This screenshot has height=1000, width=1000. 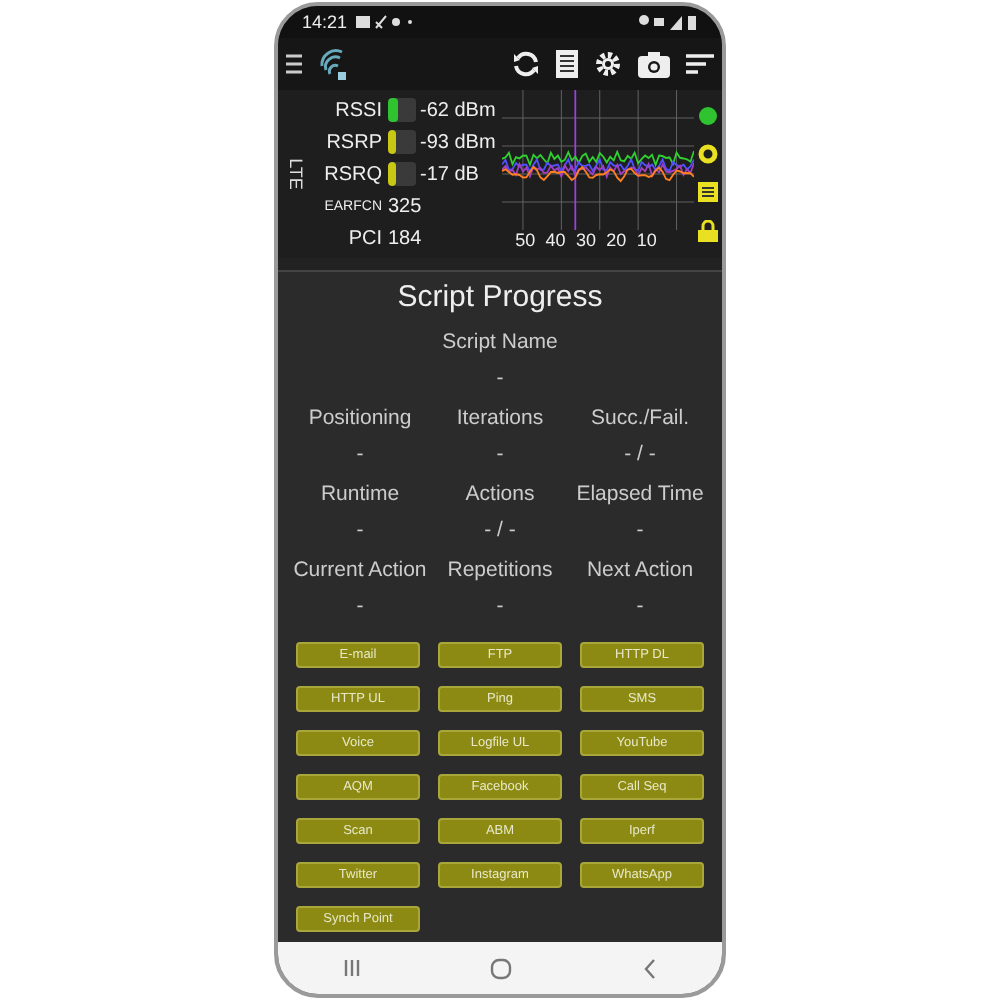 I want to click on axis-tick-label: 10, so click(x=646, y=240).